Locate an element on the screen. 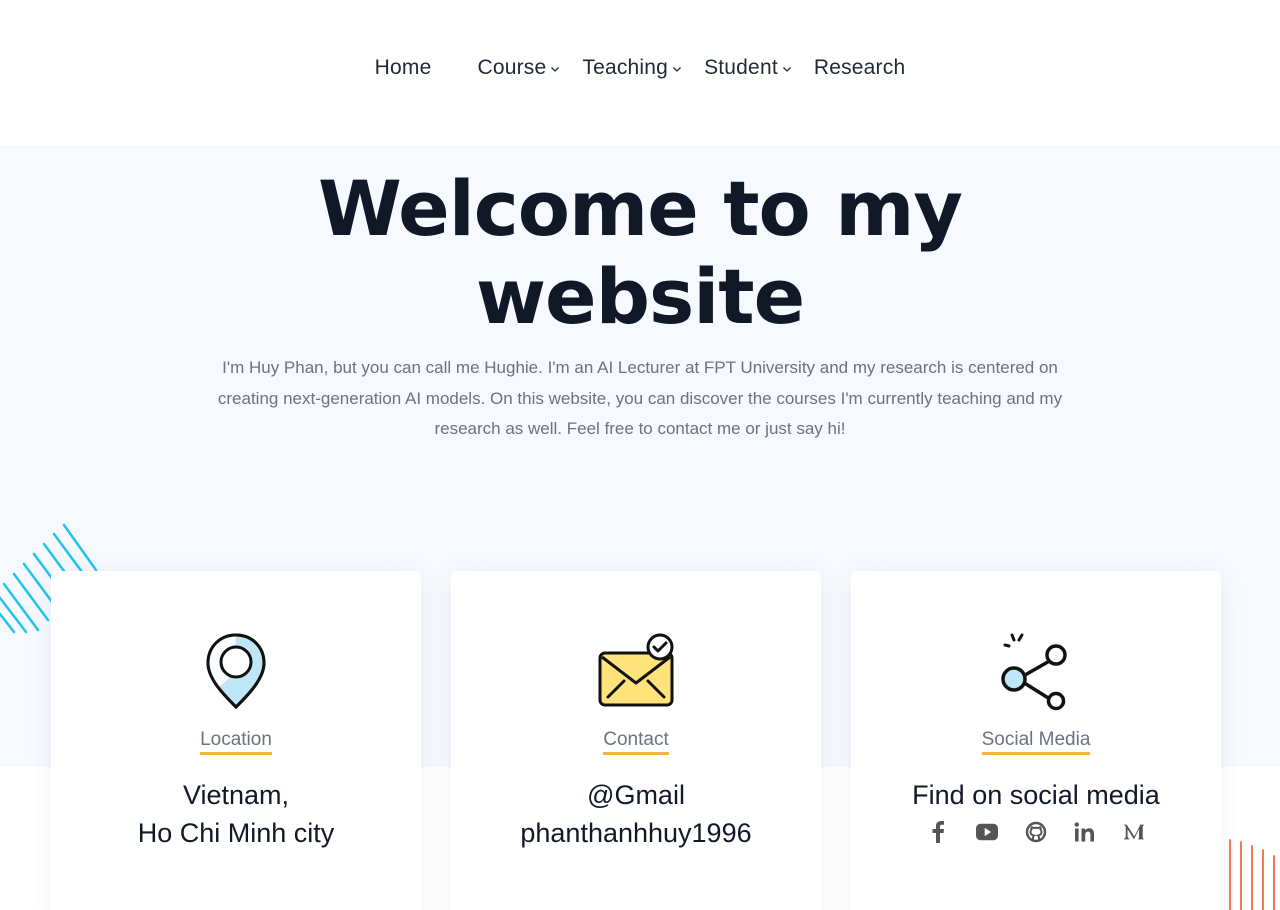 This screenshot has width=1280, height=910. location-text: Vietnam, Ho Chi Minh city is located at coordinates (236, 814).